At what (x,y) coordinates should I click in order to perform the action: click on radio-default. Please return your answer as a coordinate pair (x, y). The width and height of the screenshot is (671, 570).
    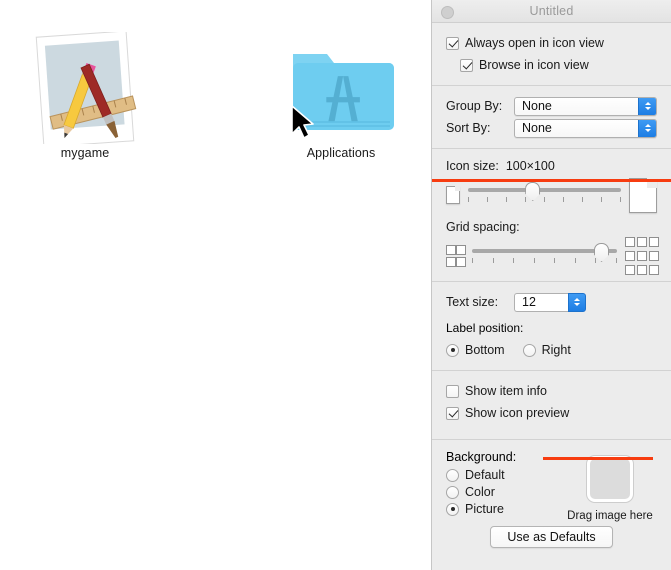
    Looking at the image, I should click on (452, 475).